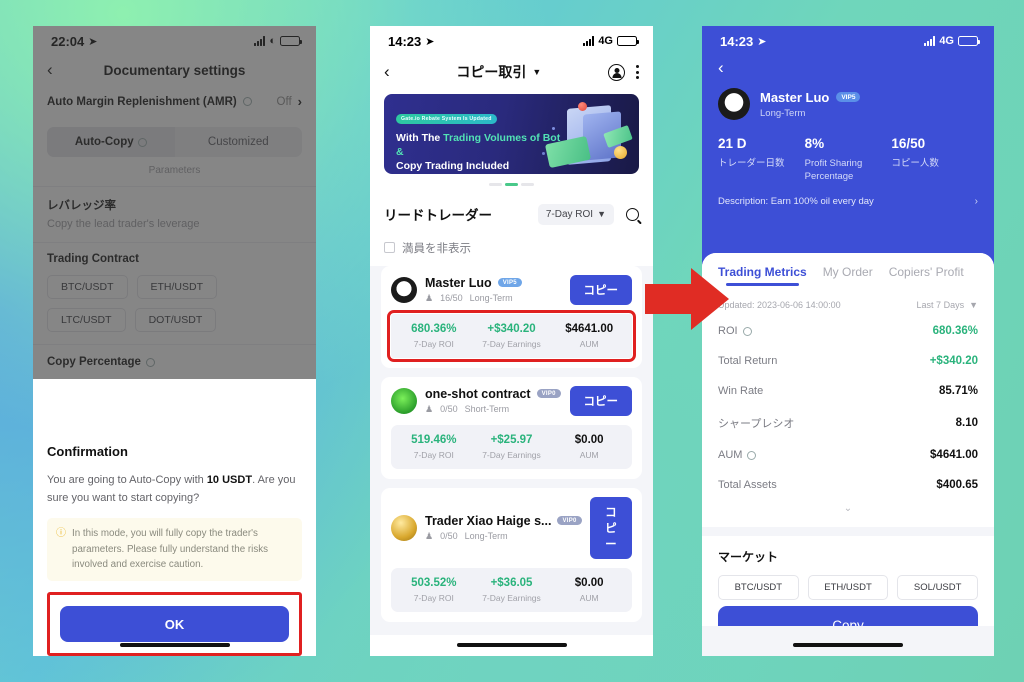  I want to click on stat-aum: $4641.00 AUM, so click(589, 336).